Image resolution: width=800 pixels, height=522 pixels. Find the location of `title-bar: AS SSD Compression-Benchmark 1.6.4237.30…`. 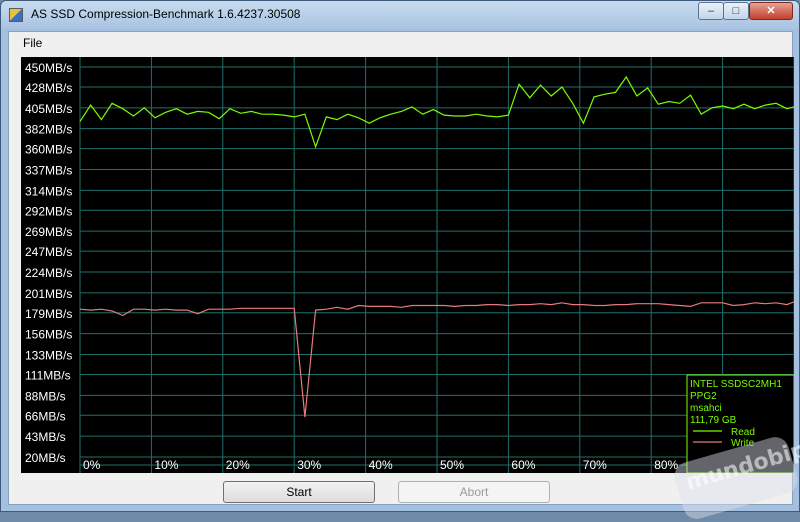

title-bar: AS SSD Compression-Benchmark 1.6.4237.30… is located at coordinates (400, 15).